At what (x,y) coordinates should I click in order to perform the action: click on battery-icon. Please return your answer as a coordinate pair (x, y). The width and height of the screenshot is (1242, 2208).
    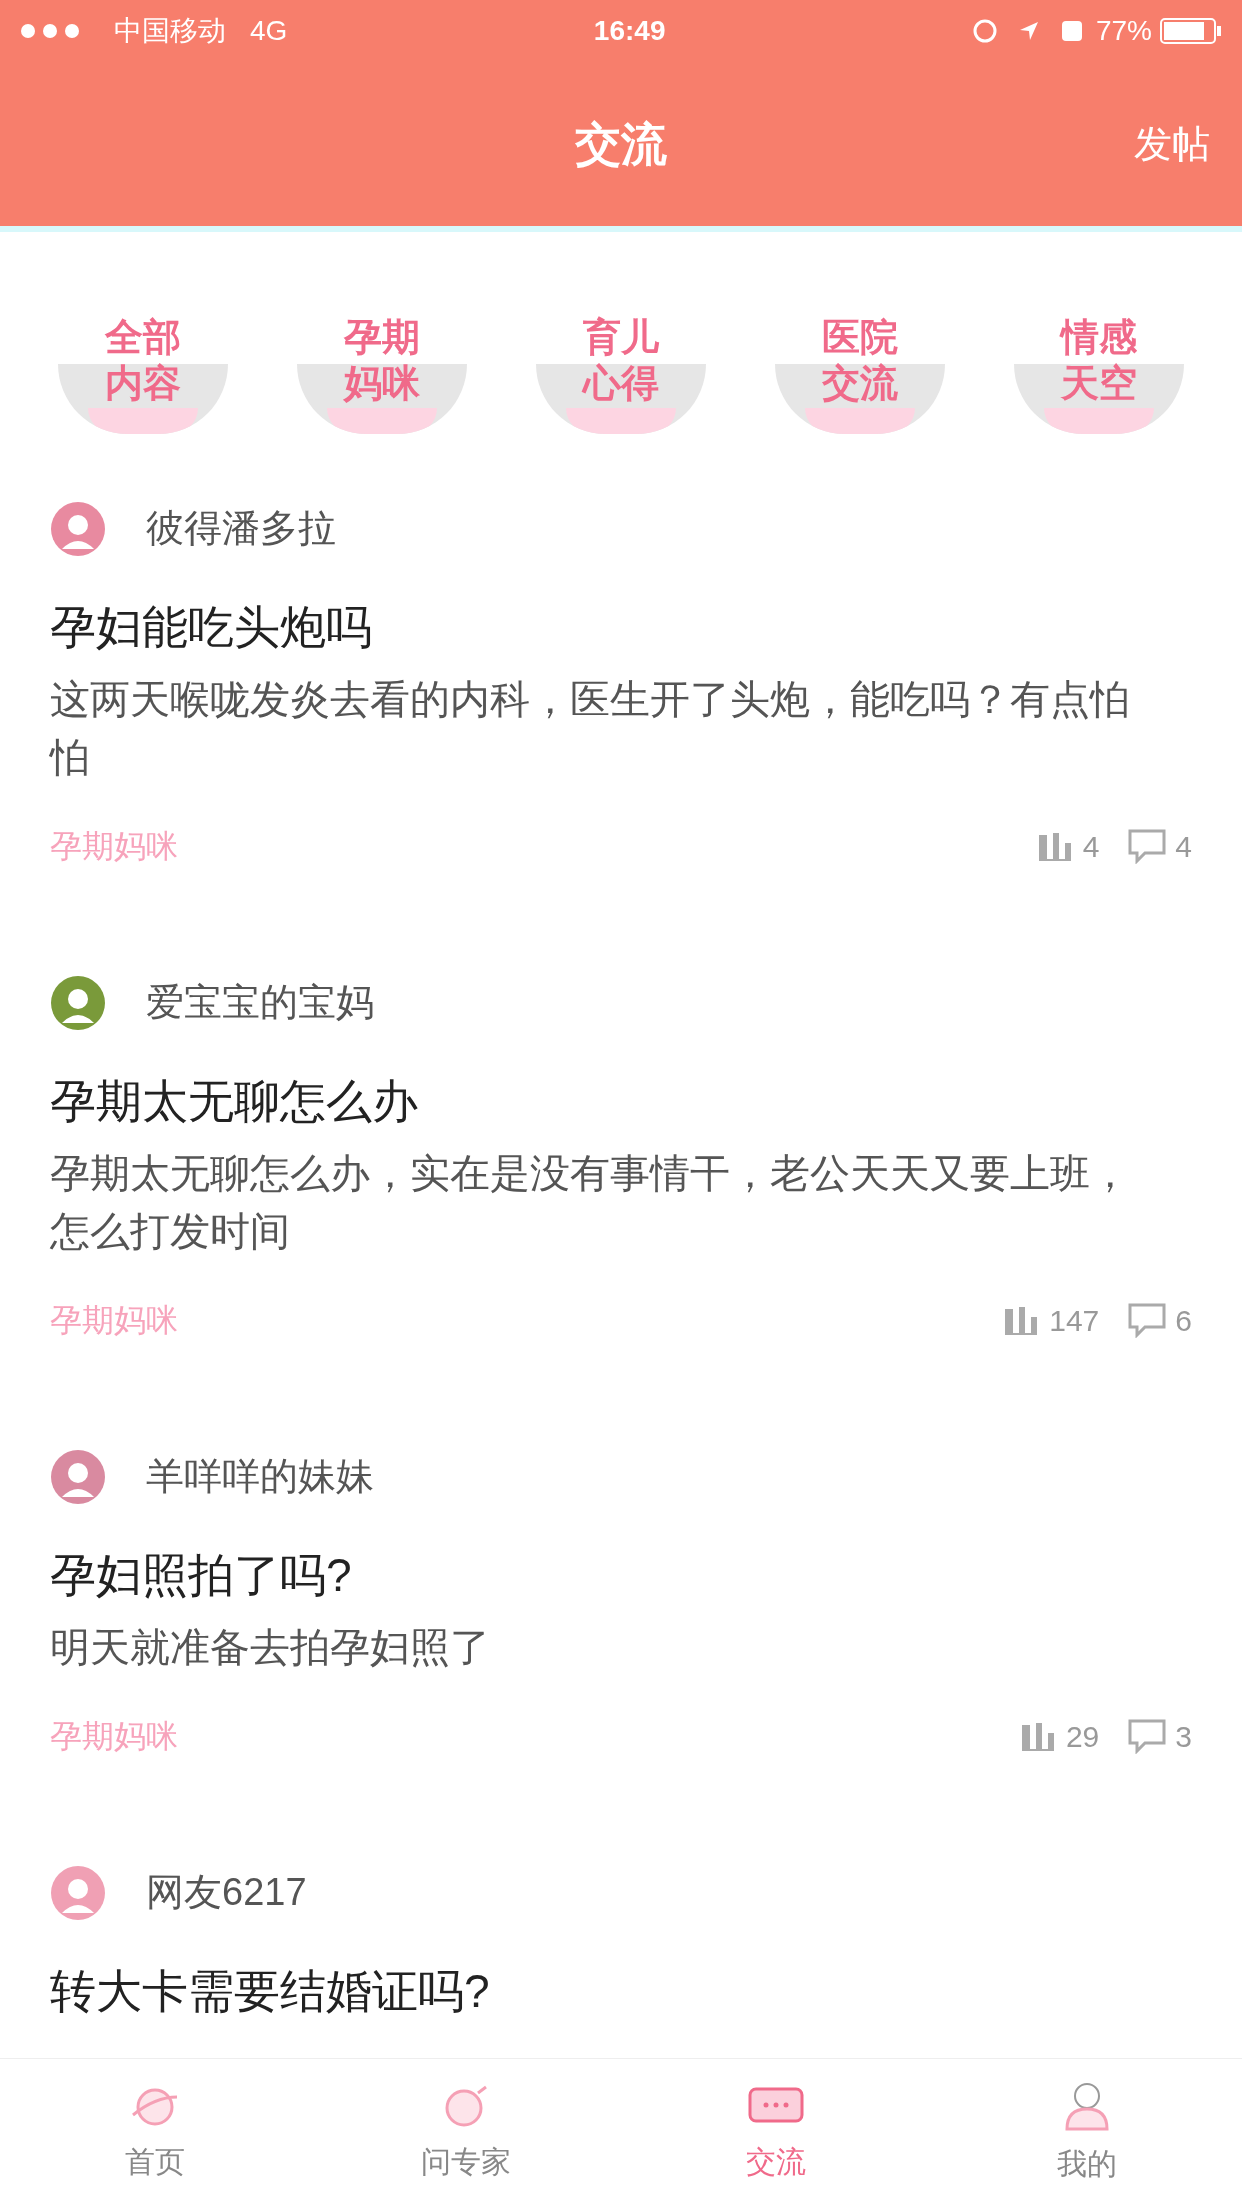
    Looking at the image, I should click on (1191, 31).